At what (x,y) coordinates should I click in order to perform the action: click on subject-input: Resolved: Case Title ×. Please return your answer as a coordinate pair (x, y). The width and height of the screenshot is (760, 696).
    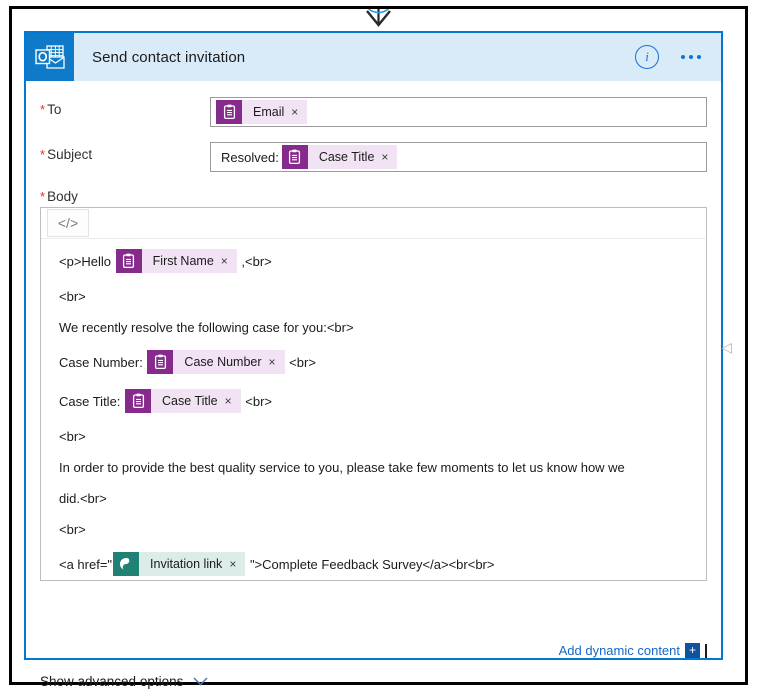
    Looking at the image, I should click on (458, 157).